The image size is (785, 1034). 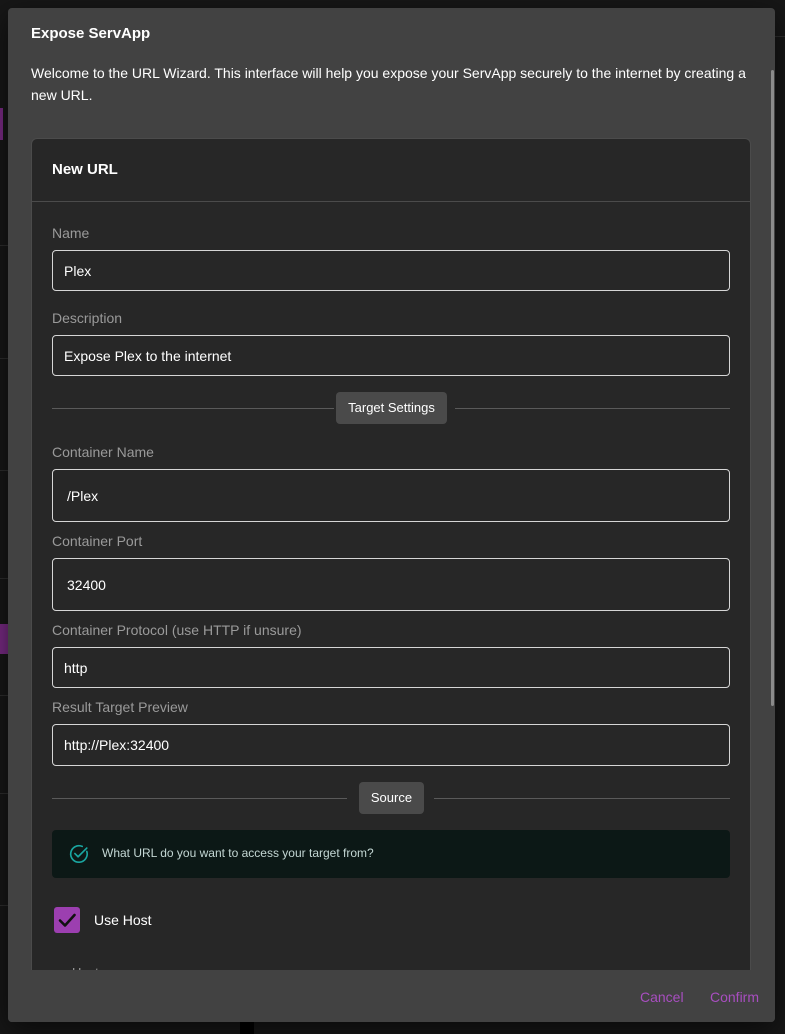 What do you see at coordinates (97, 541) in the screenshot?
I see `container-port-label: Container Port` at bounding box center [97, 541].